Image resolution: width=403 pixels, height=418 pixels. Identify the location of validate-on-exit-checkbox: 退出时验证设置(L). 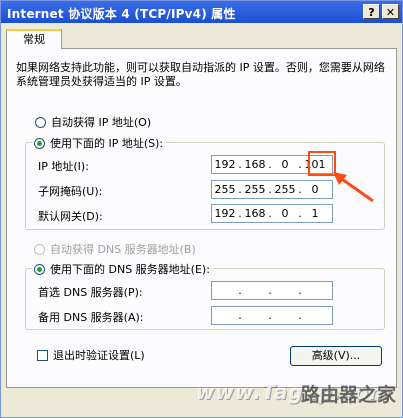
(91, 355).